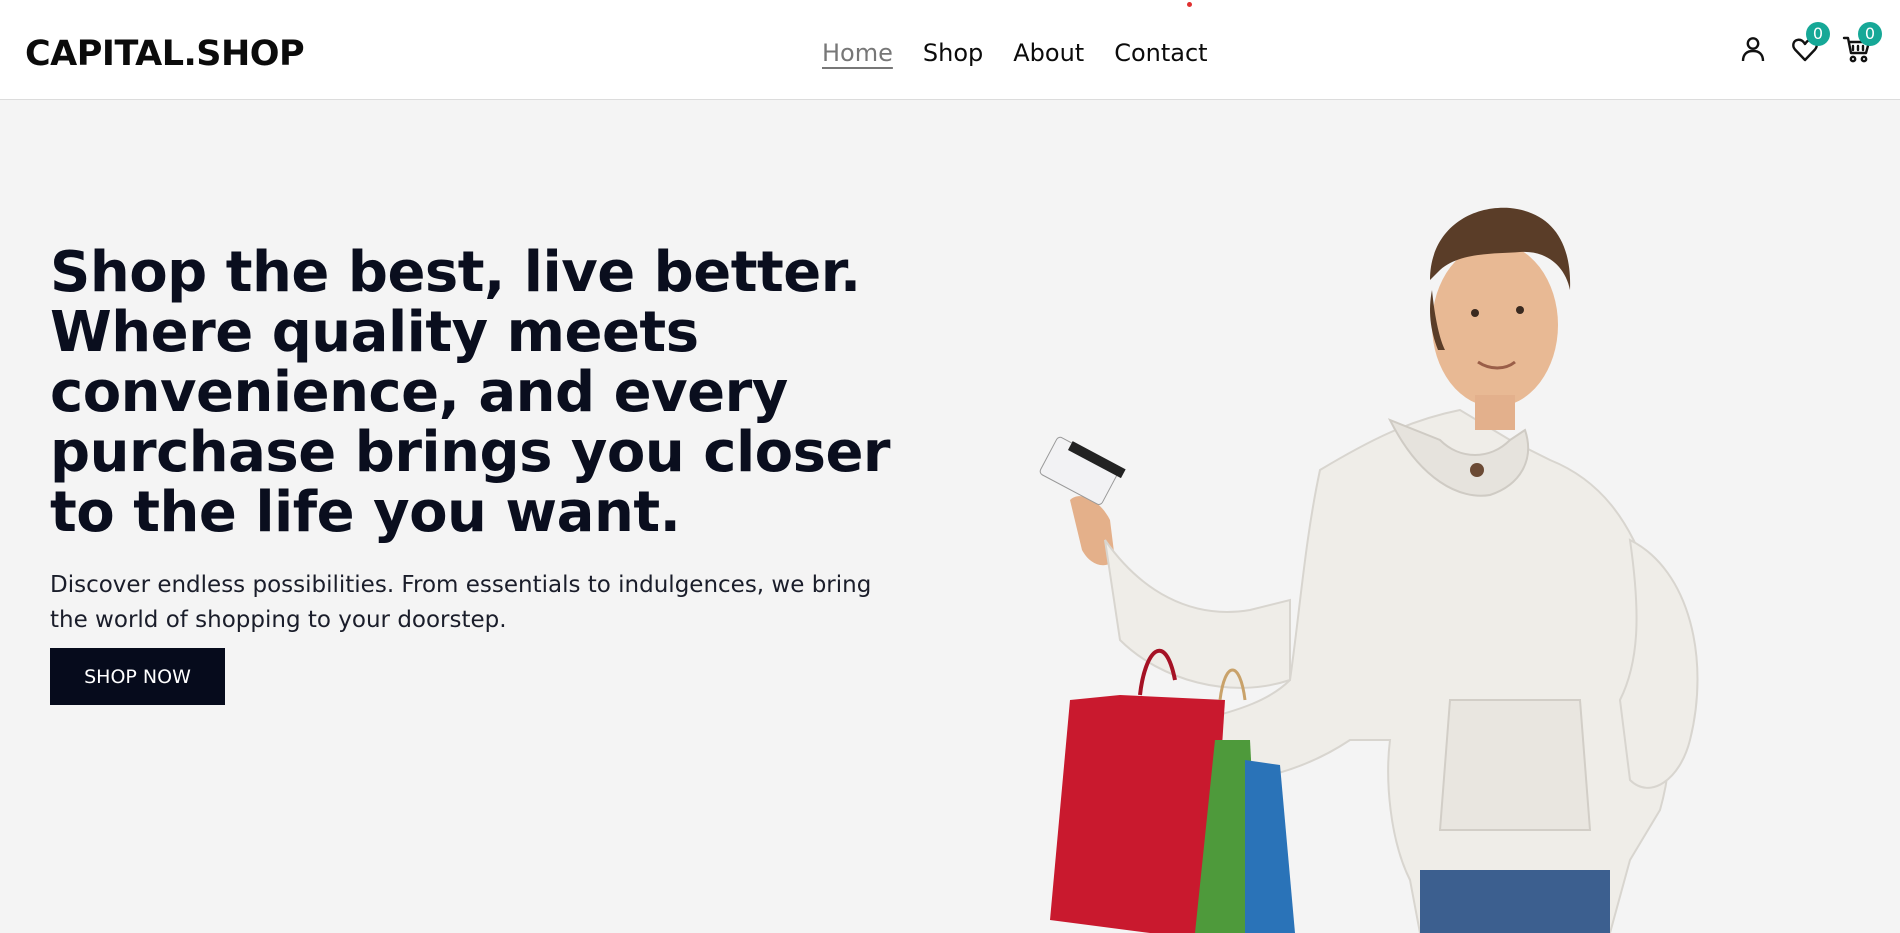 This screenshot has width=1900, height=933. Describe the element at coordinates (857, 53) in the screenshot. I see `nav-home-link: Home` at that location.